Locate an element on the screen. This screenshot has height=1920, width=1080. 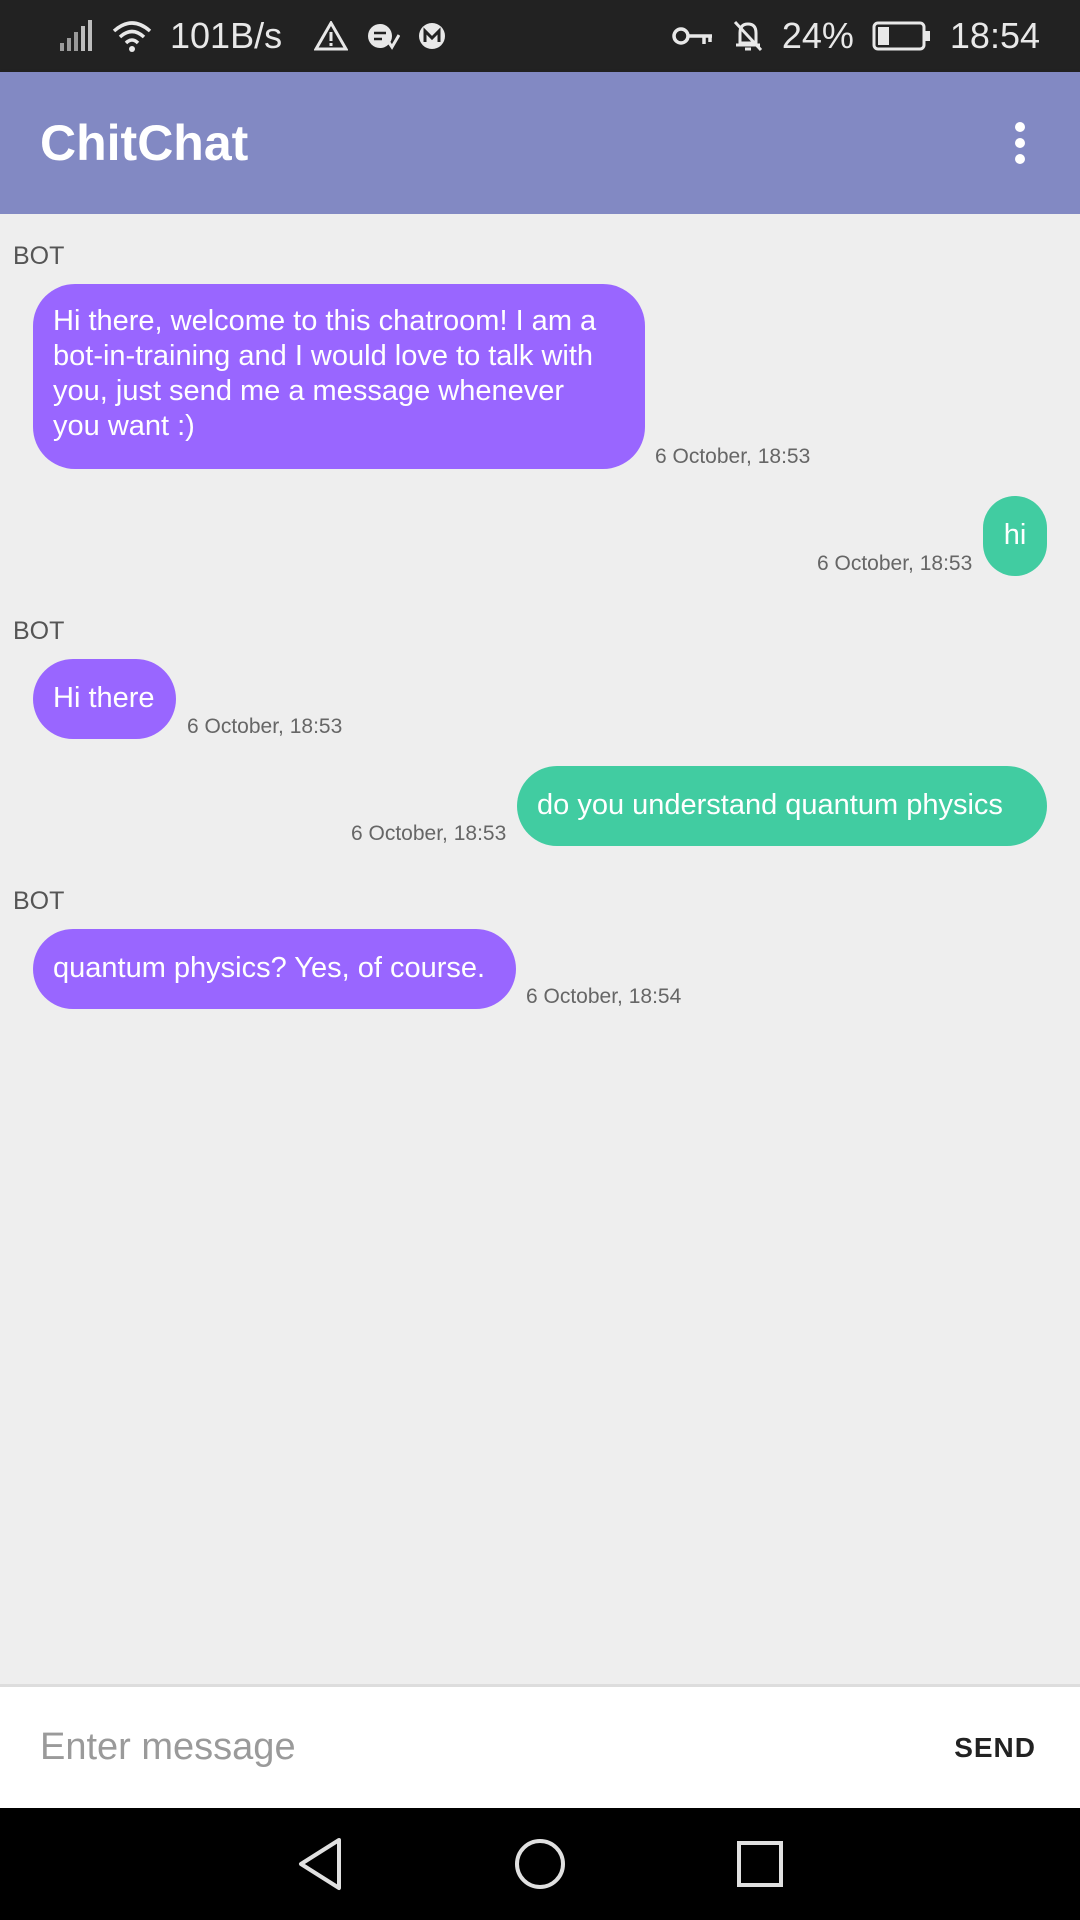
app-bar: ChitChat is located at coordinates (540, 143).